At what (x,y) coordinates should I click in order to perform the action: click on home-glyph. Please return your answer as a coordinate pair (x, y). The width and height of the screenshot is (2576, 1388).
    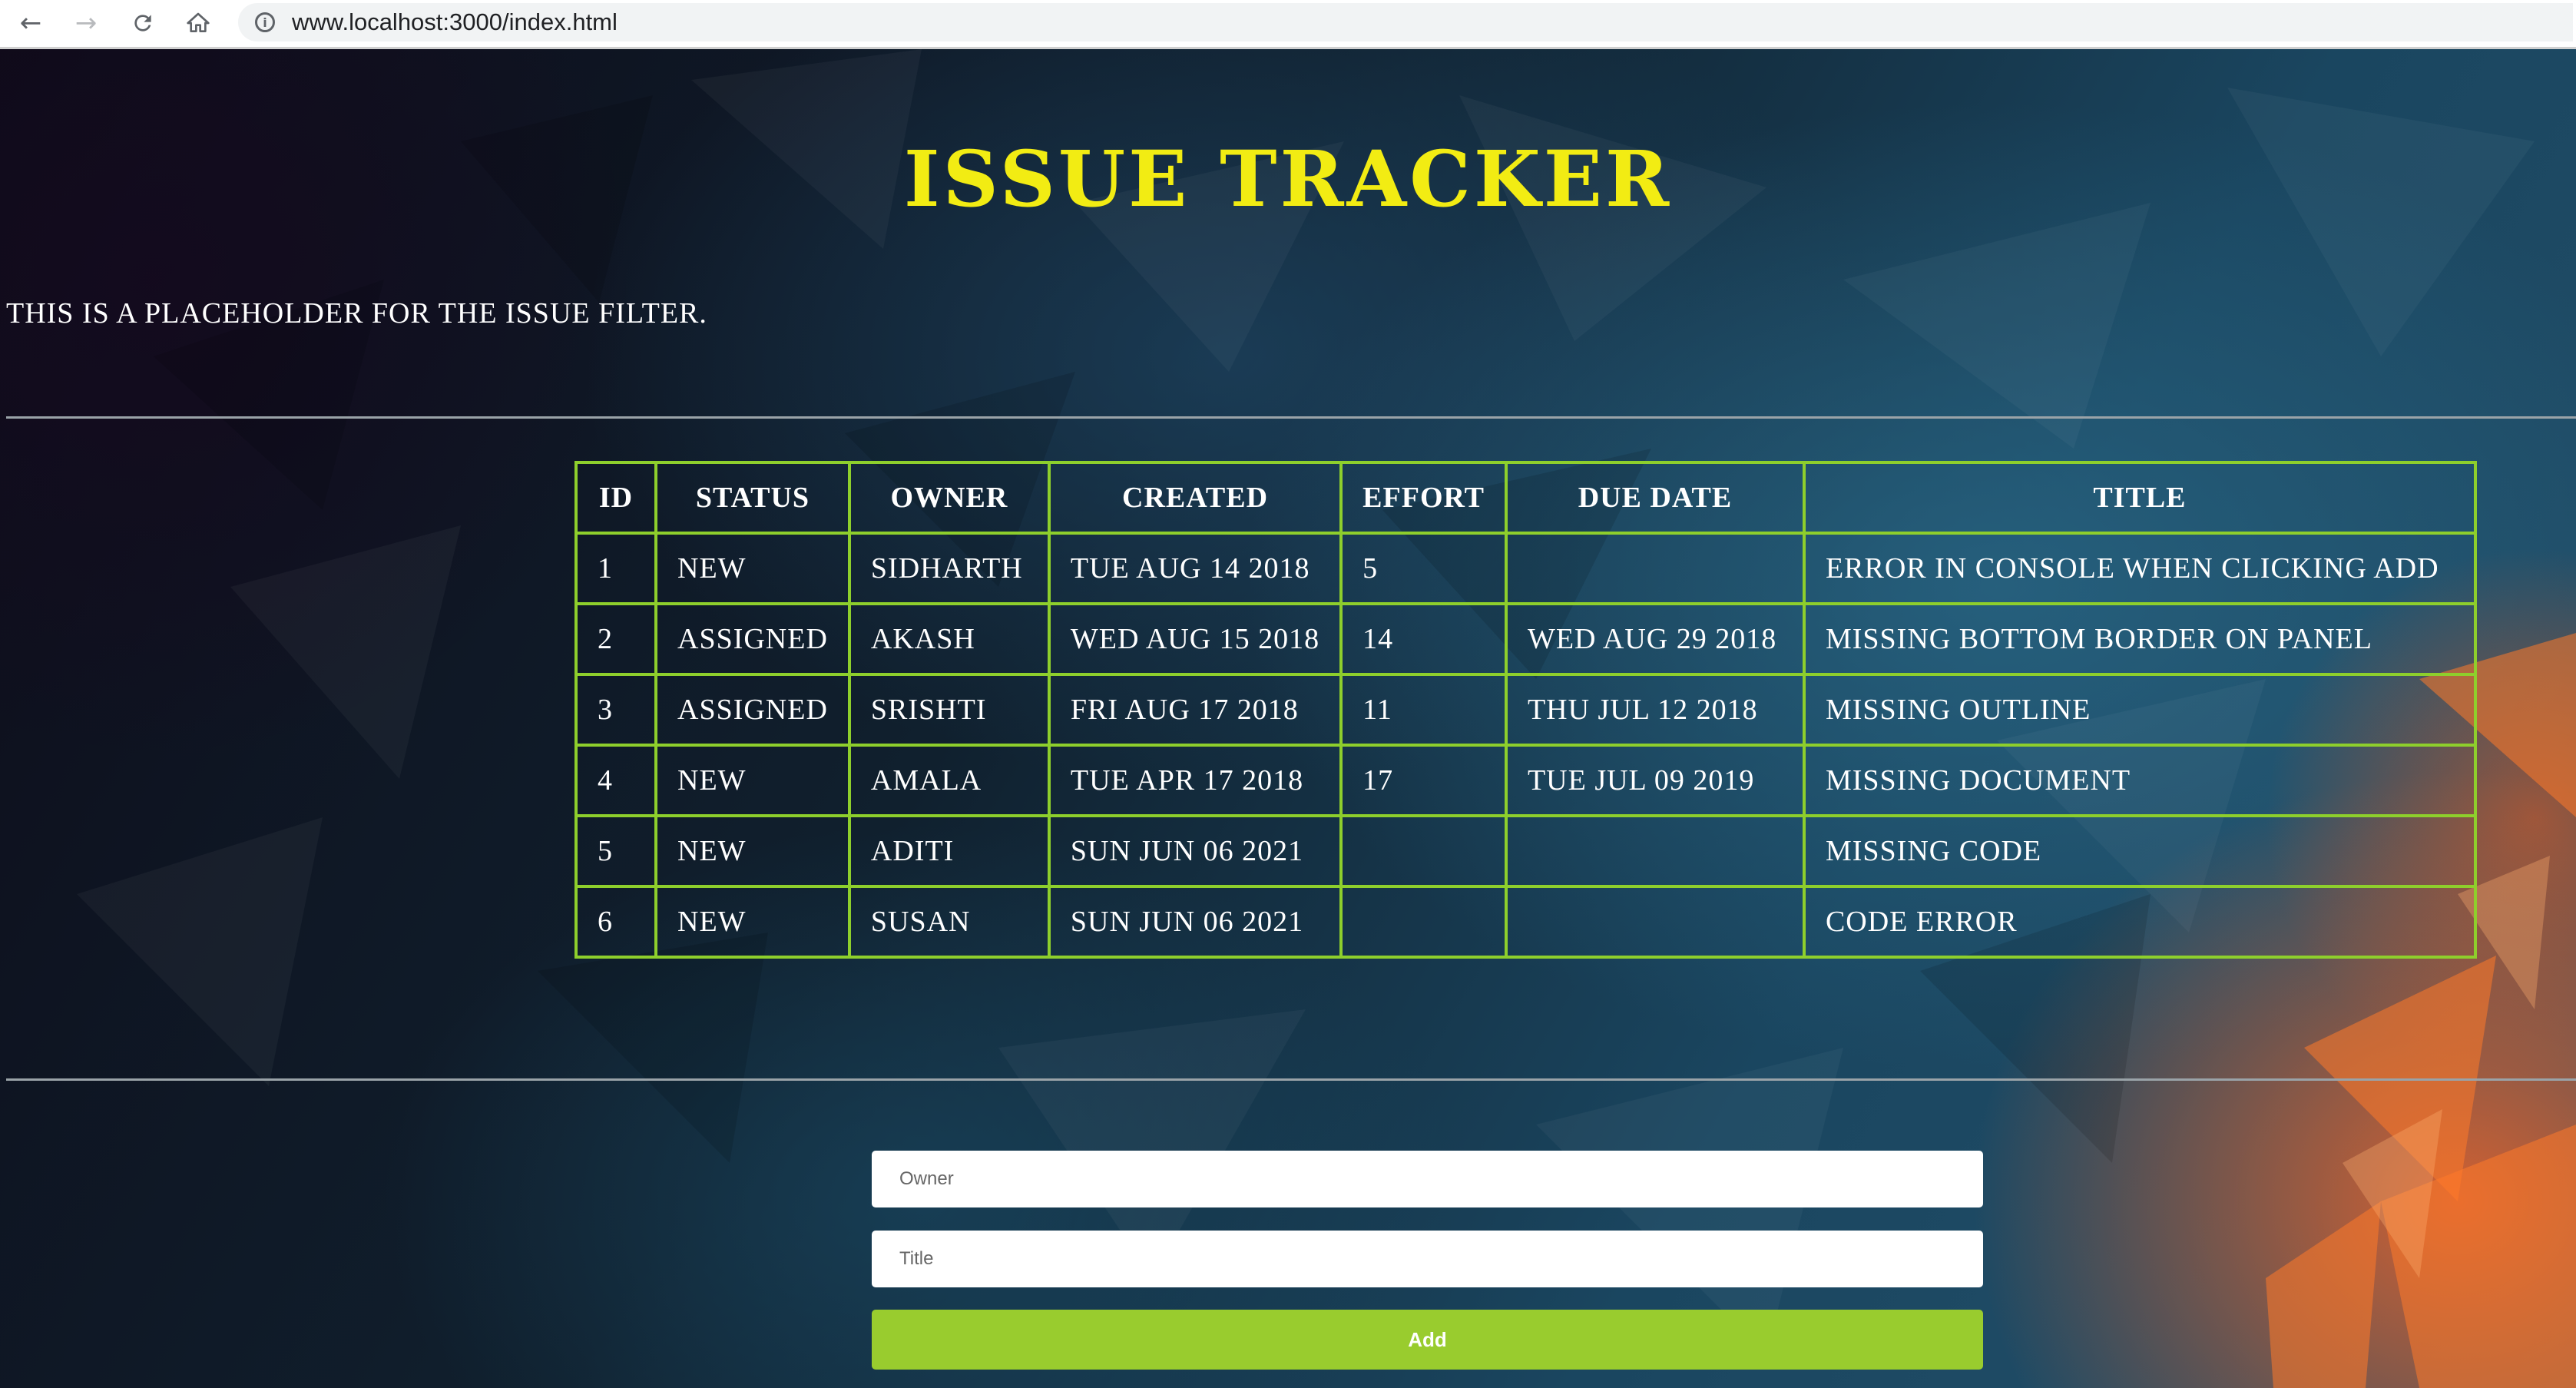
    Looking at the image, I should click on (198, 22).